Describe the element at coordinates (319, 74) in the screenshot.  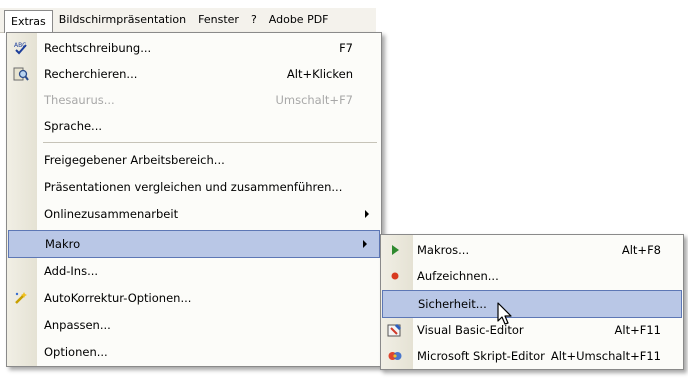
I see `menu-item-shortcut: Alt+Klicken` at that location.